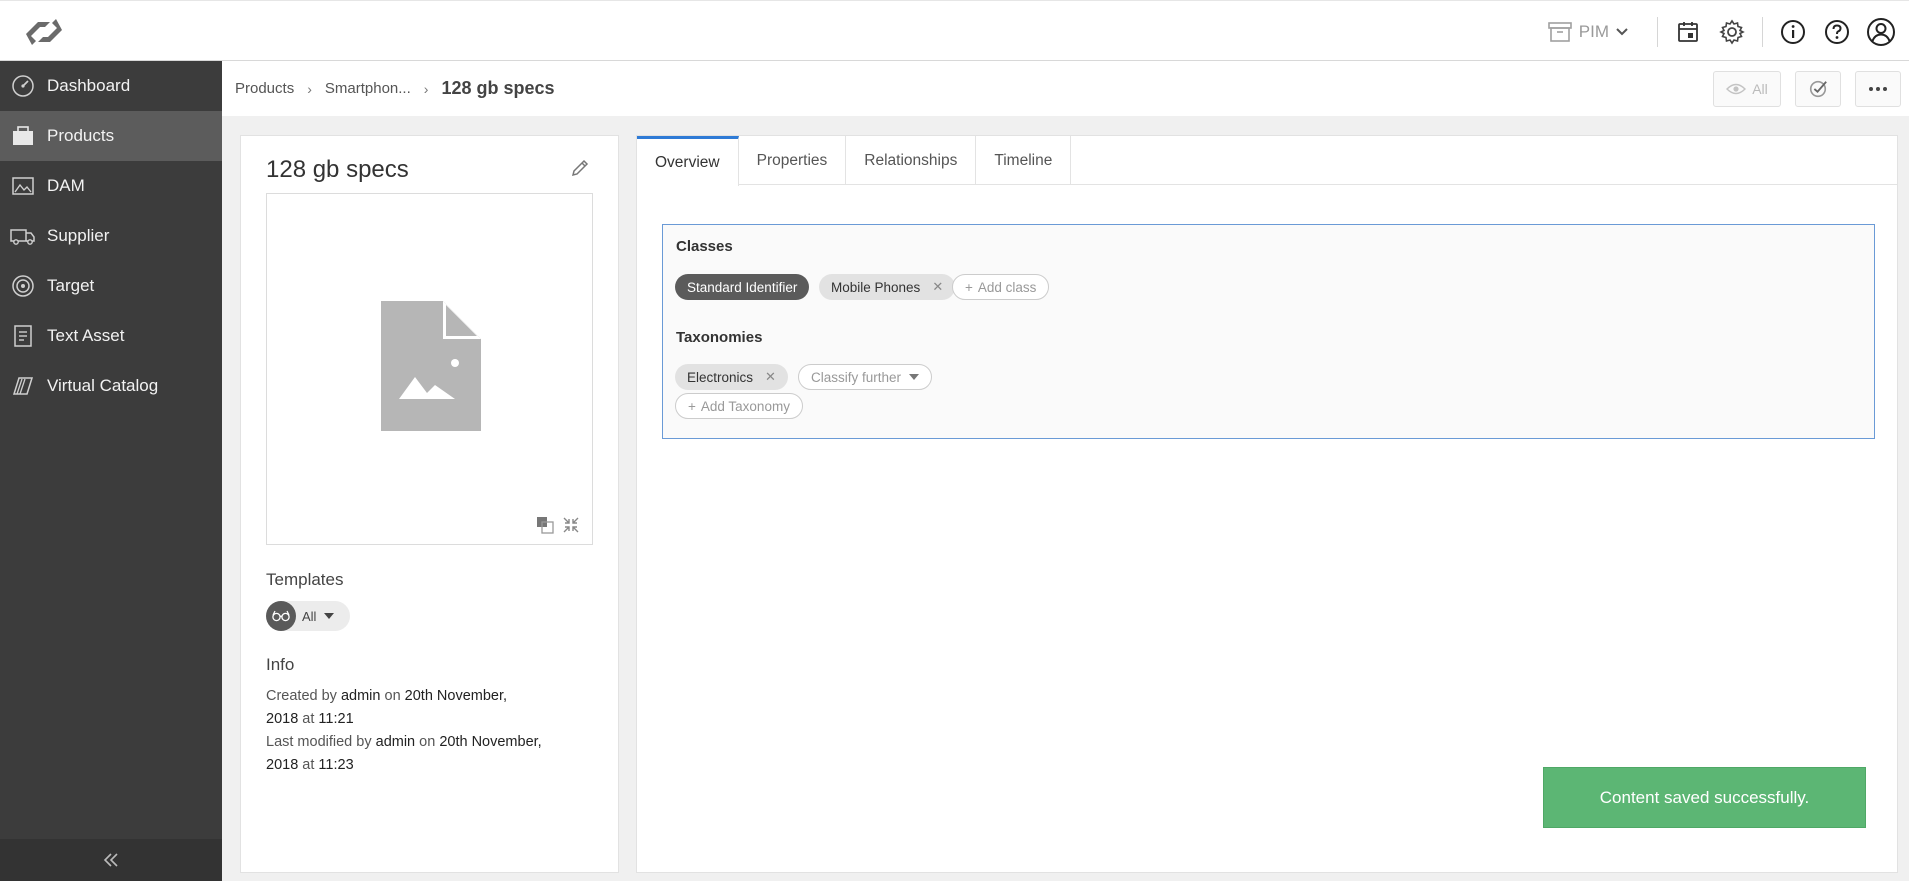 This screenshot has height=881, width=1909. I want to click on archive-box-icon, so click(1559, 31).